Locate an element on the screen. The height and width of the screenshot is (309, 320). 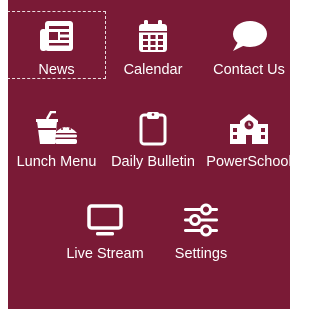
chat-bubble-icon is located at coordinates (249, 35).